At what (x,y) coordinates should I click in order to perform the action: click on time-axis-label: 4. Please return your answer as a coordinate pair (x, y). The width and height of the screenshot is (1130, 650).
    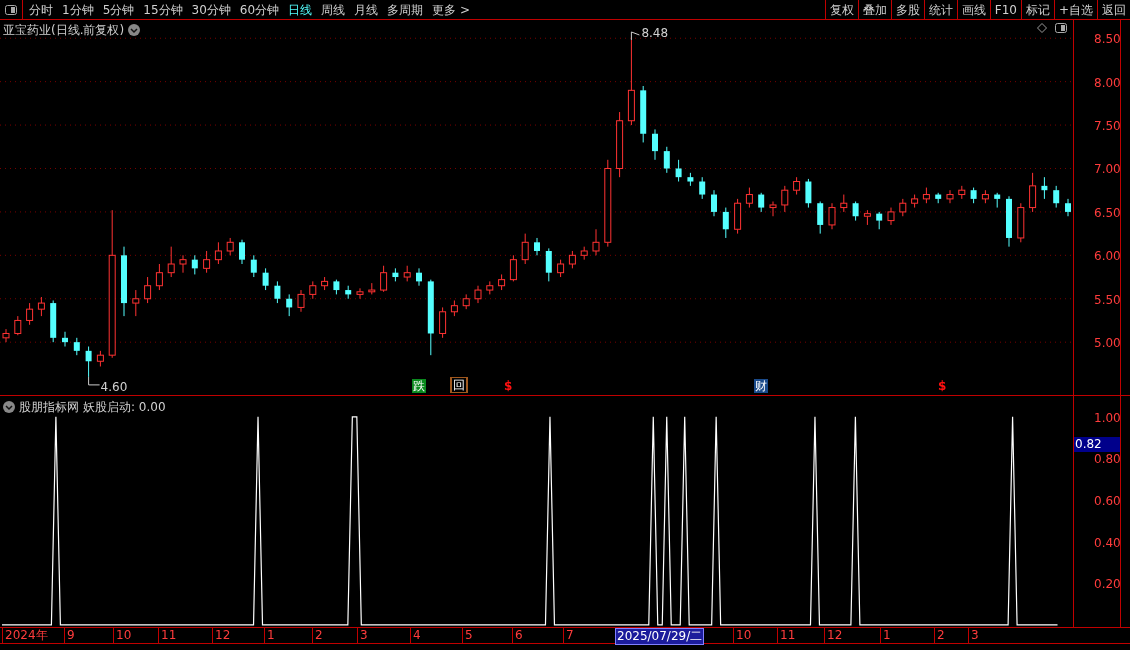
    Looking at the image, I should click on (415, 635).